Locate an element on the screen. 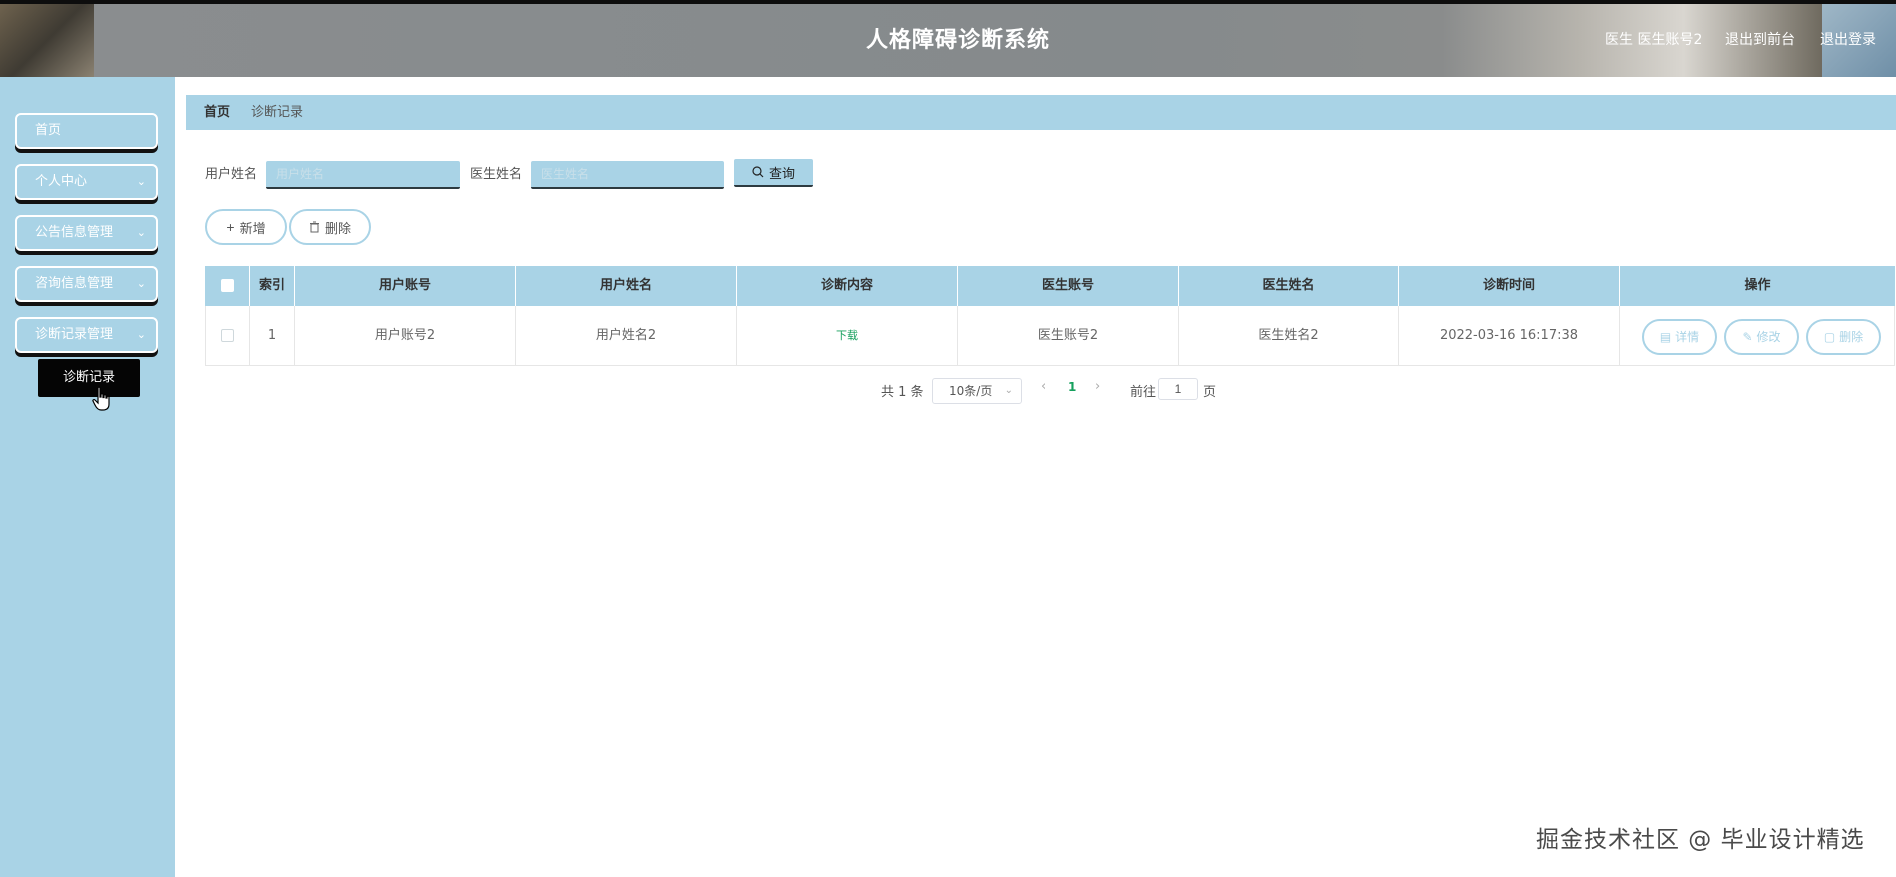 The image size is (1896, 877). column-header: 用户账号 is located at coordinates (405, 286).